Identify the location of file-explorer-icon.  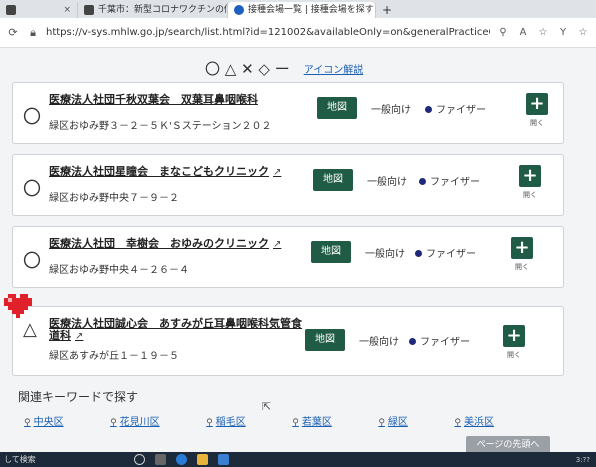
(202, 459).